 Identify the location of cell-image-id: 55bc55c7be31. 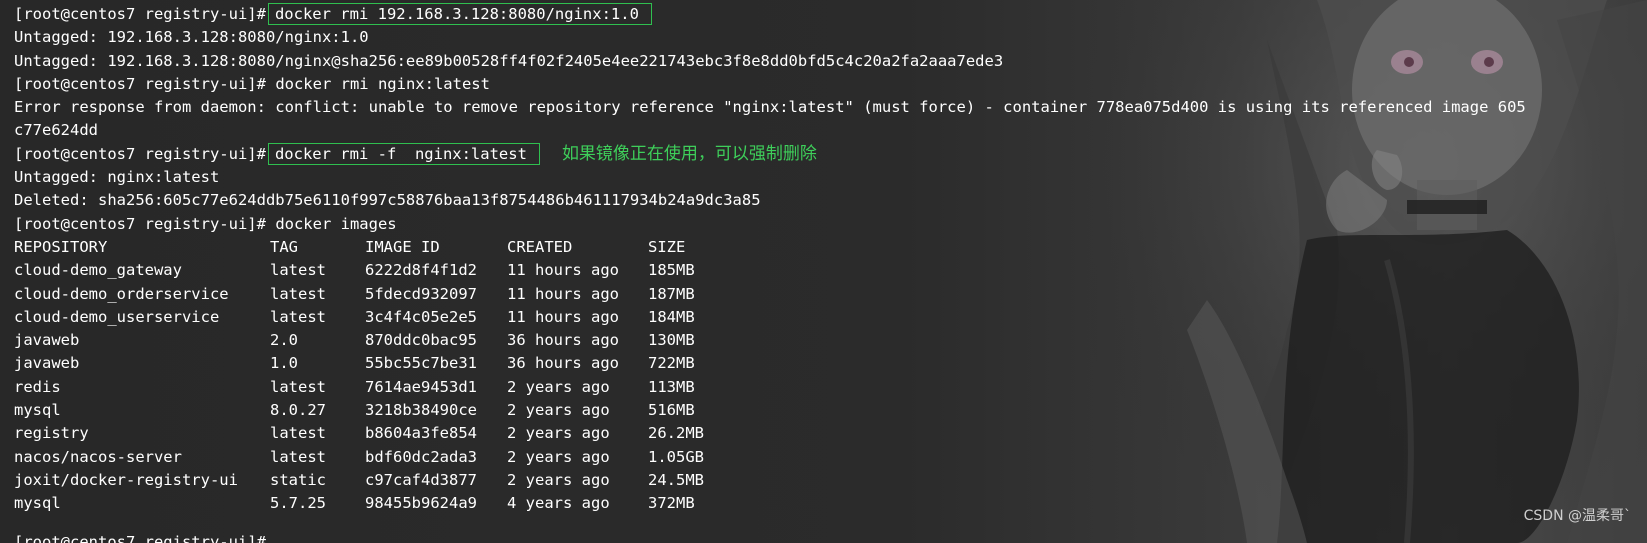
(421, 363).